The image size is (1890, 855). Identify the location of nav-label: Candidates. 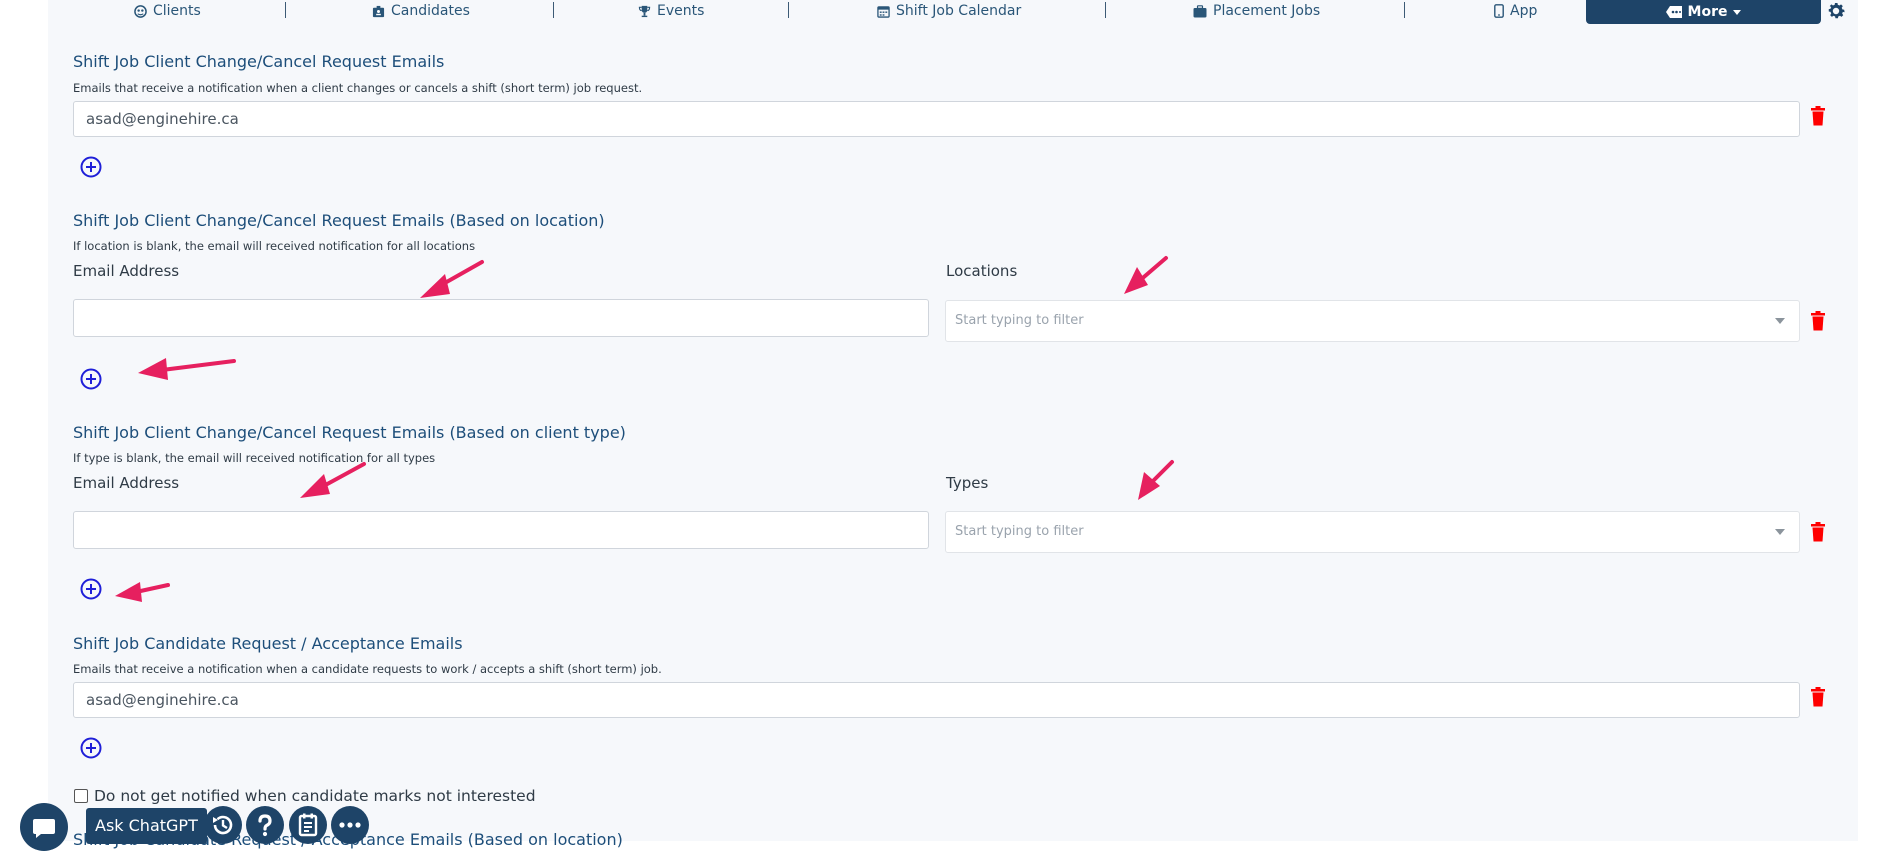
(430, 11).